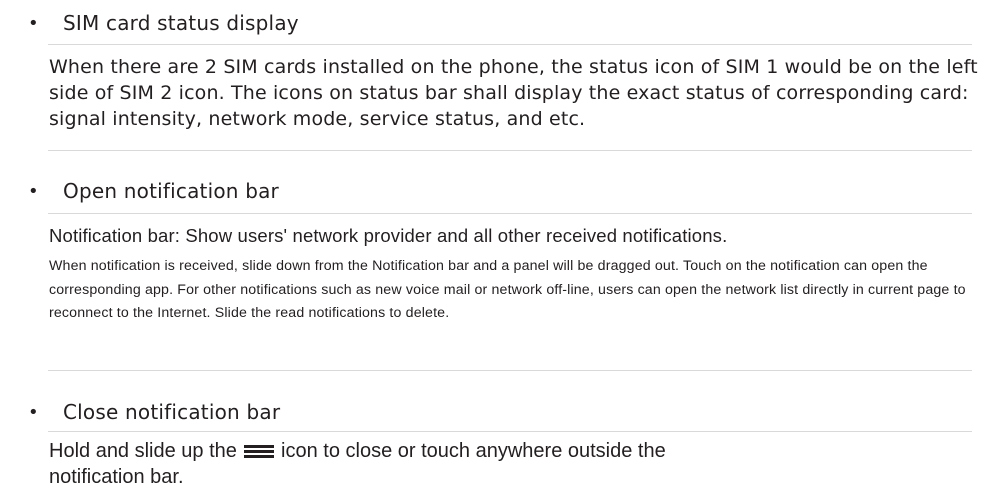  What do you see at coordinates (171, 191) in the screenshot?
I see `section-heading: Open notification bar` at bounding box center [171, 191].